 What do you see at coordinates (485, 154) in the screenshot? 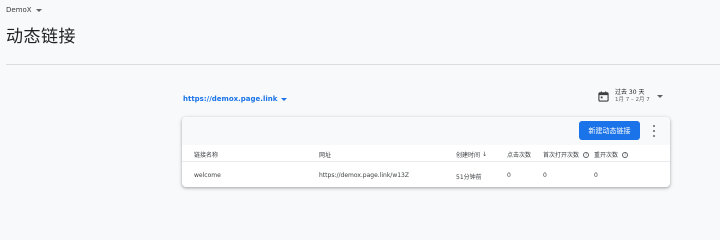
I see `sort-arrow-icon: ↓` at bounding box center [485, 154].